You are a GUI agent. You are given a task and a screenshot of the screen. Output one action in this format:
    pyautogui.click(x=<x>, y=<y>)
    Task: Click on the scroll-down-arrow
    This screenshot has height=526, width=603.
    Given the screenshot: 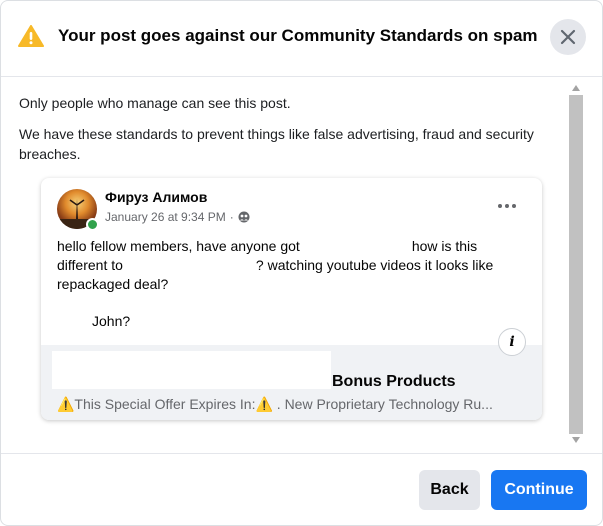 What is the action you would take?
    pyautogui.click(x=576, y=440)
    